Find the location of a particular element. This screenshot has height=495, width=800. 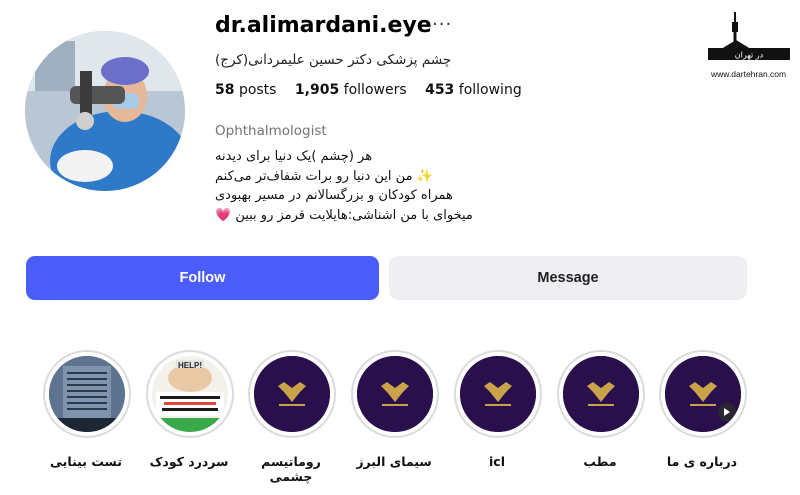

followers-label: followers is located at coordinates (375, 90).